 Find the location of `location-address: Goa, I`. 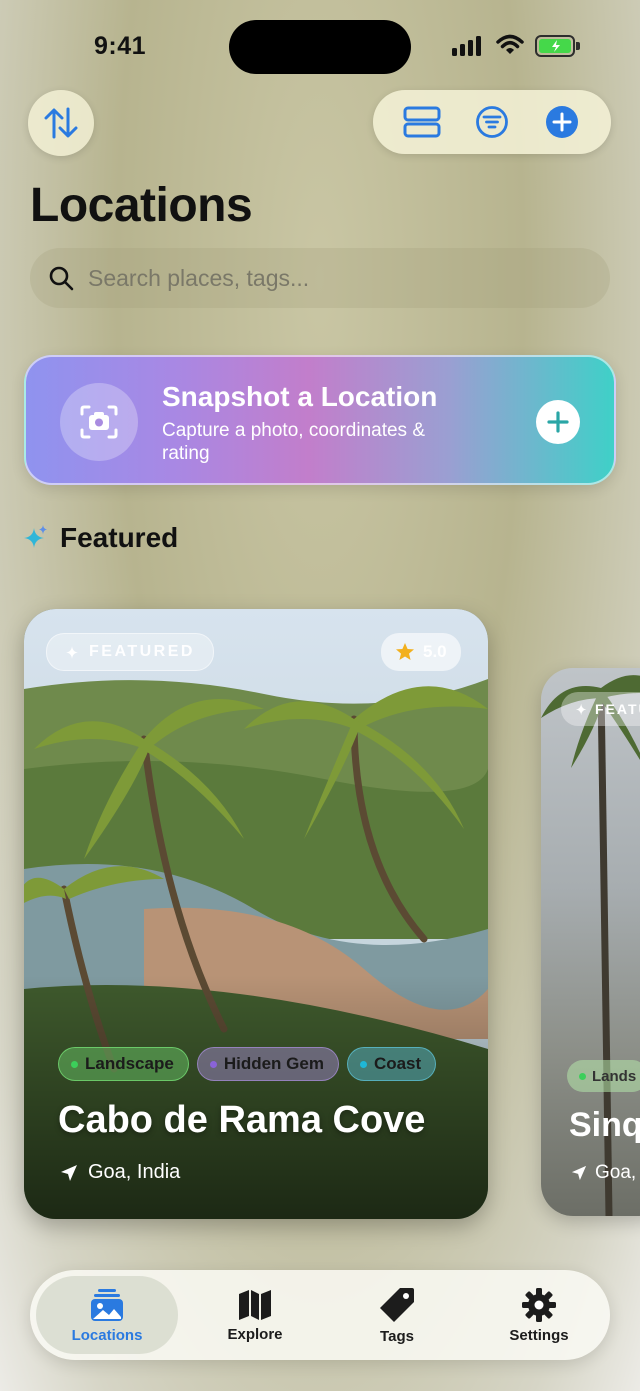

location-address: Goa, I is located at coordinates (605, 1173).